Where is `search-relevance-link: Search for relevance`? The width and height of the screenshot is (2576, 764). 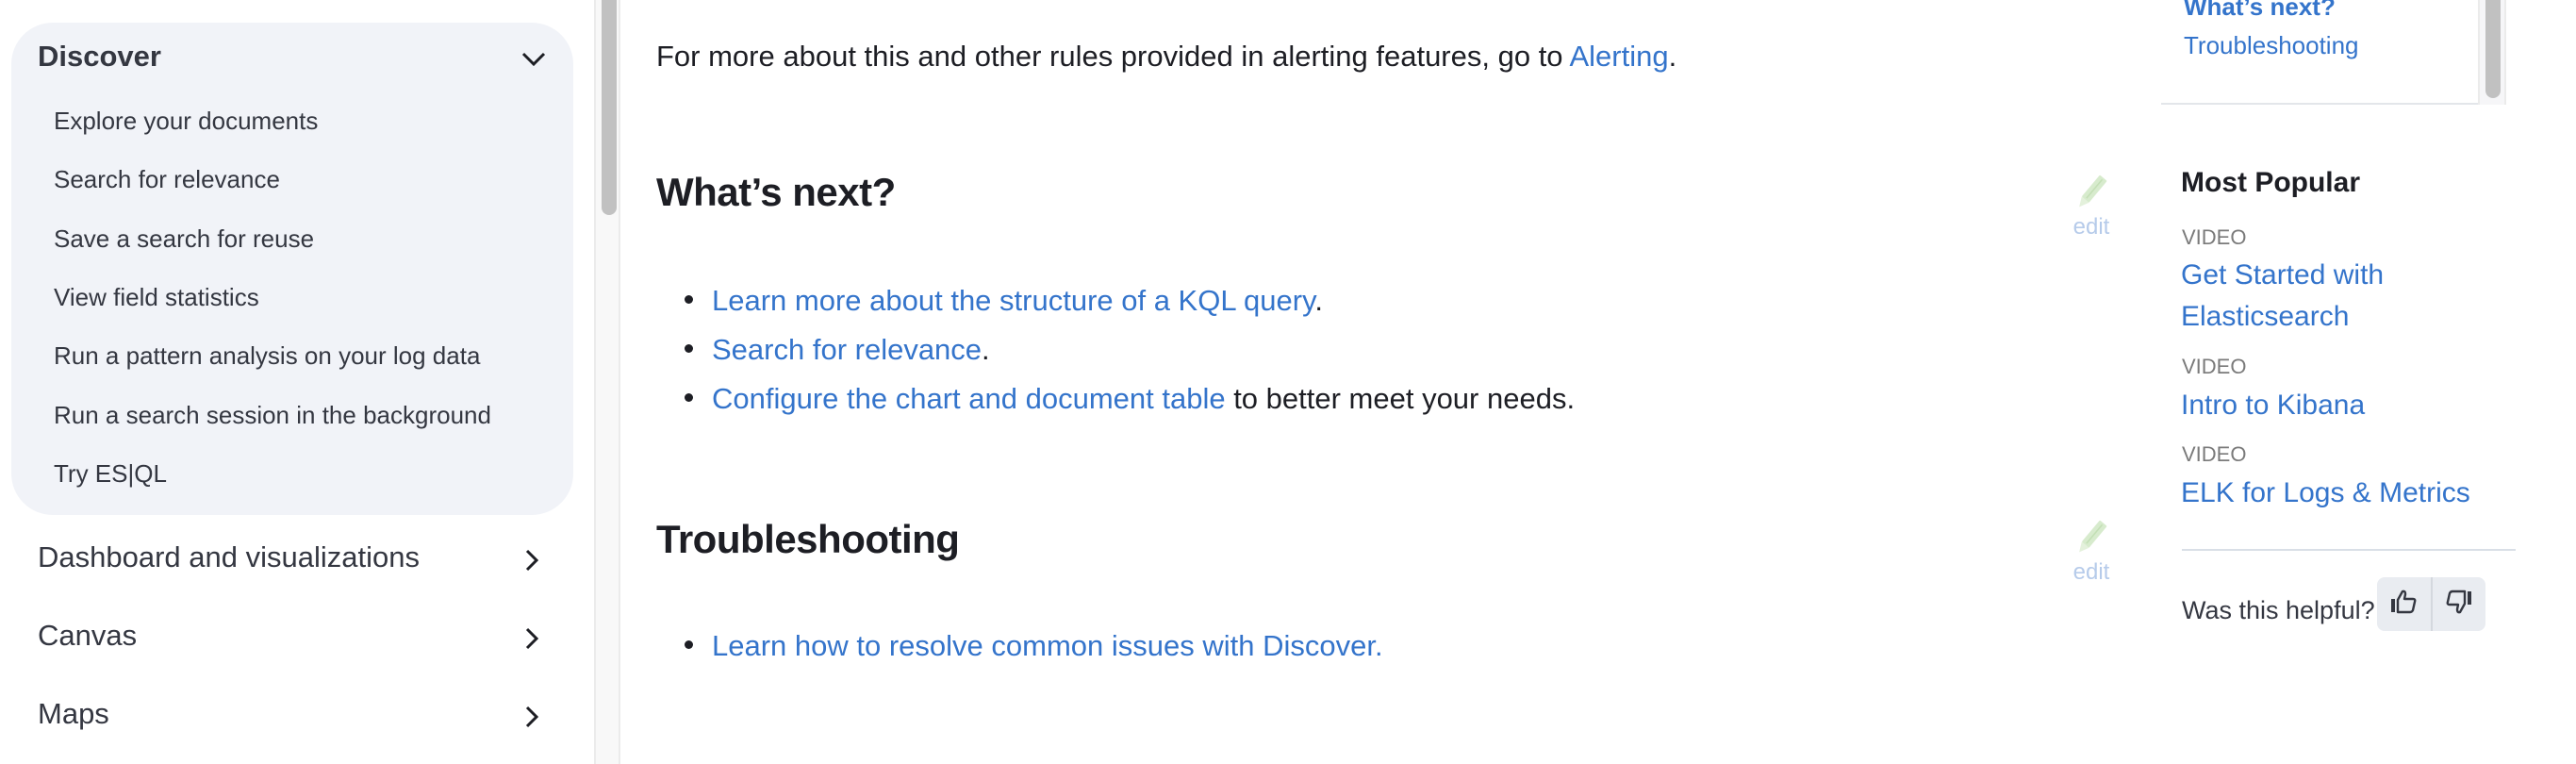 search-relevance-link: Search for relevance is located at coordinates (847, 349).